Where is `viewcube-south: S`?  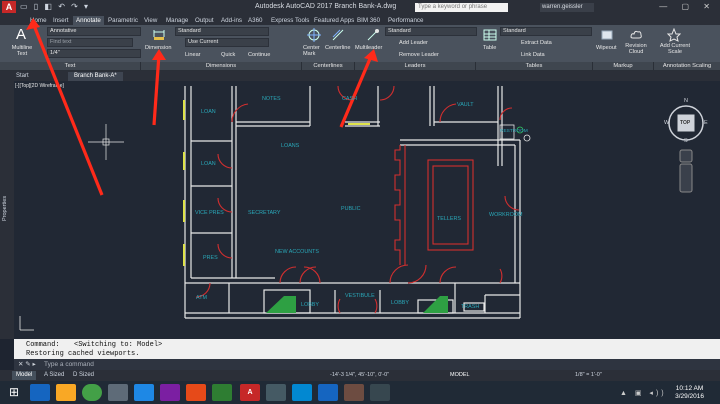 viewcube-south: S is located at coordinates (686, 141).